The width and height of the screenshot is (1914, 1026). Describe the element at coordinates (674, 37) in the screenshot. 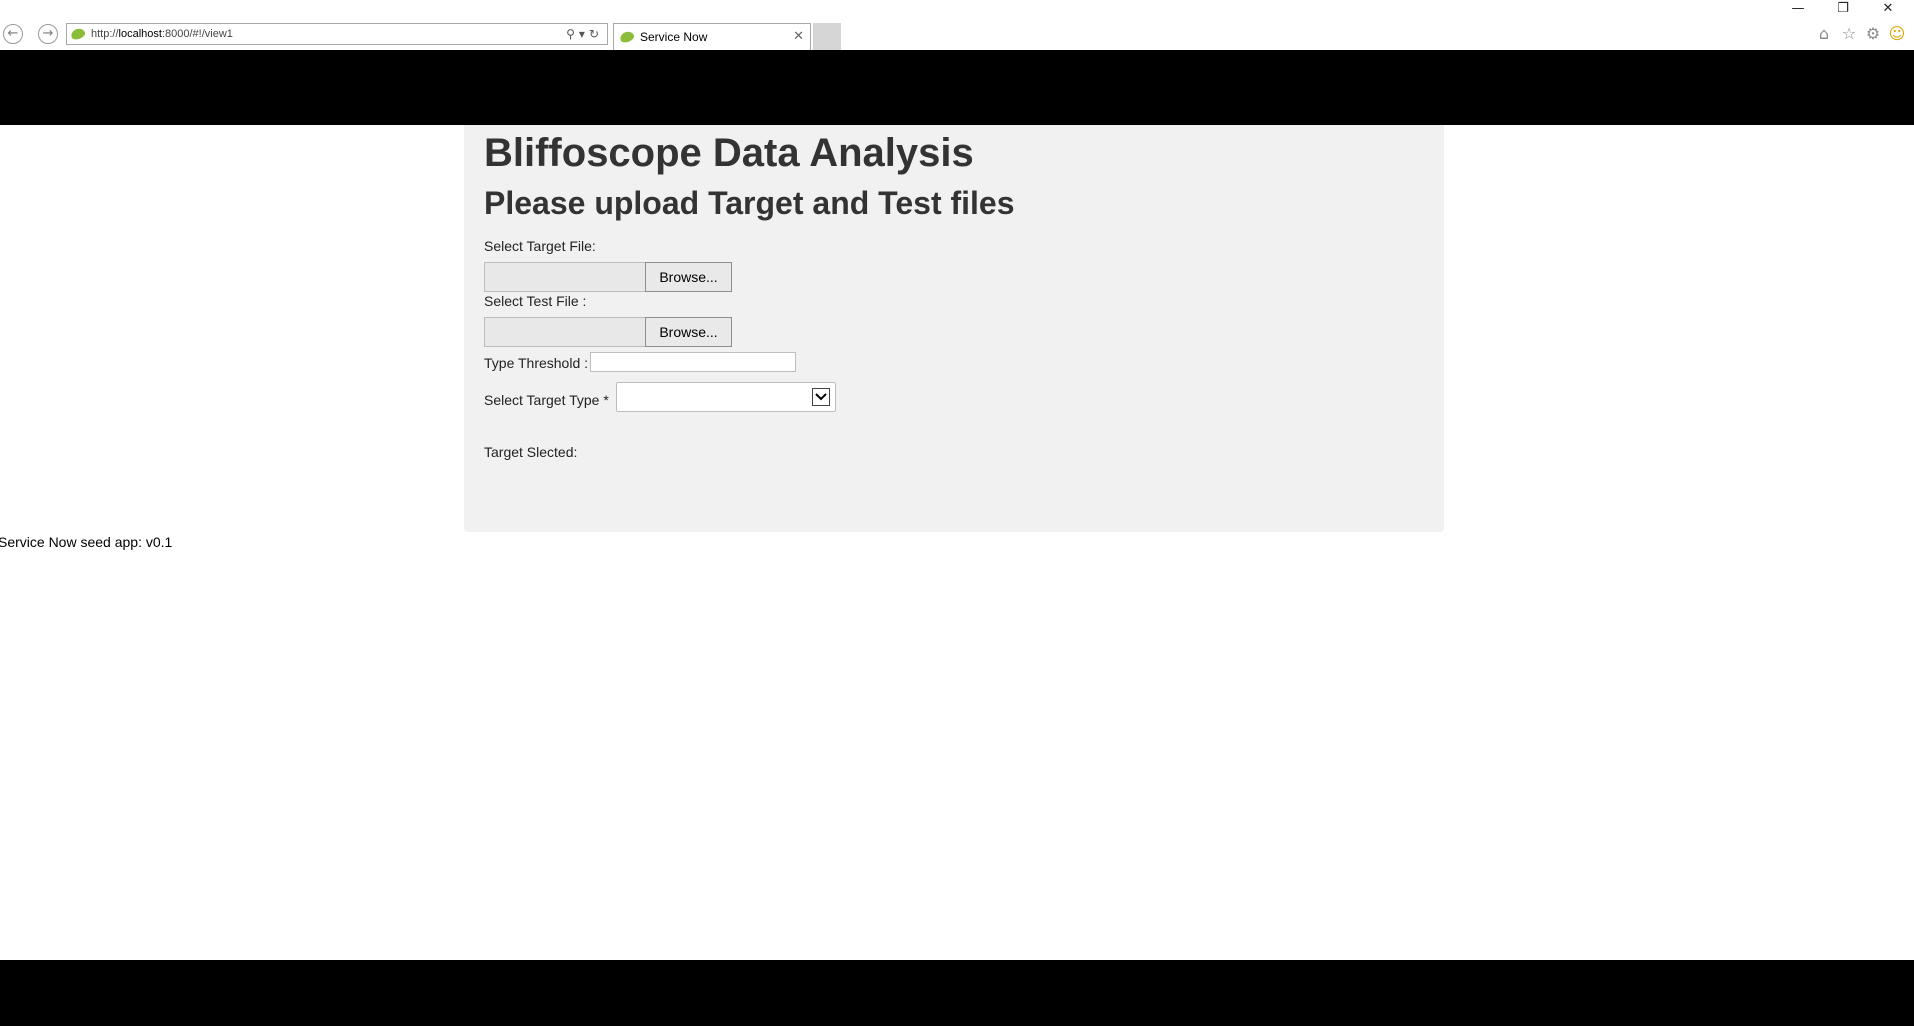

I see `tab-title: Service Now` at that location.